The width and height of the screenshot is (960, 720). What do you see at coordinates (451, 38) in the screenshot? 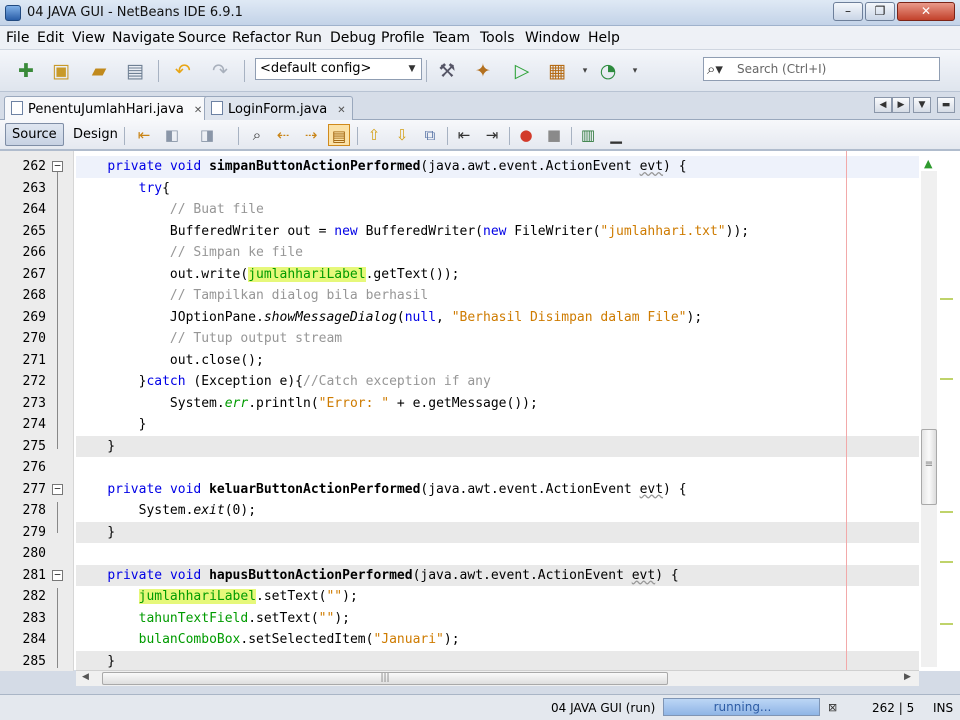
I see `menu-team: Team` at bounding box center [451, 38].